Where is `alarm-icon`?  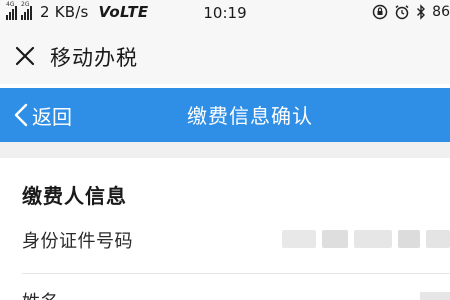
alarm-icon is located at coordinates (402, 12).